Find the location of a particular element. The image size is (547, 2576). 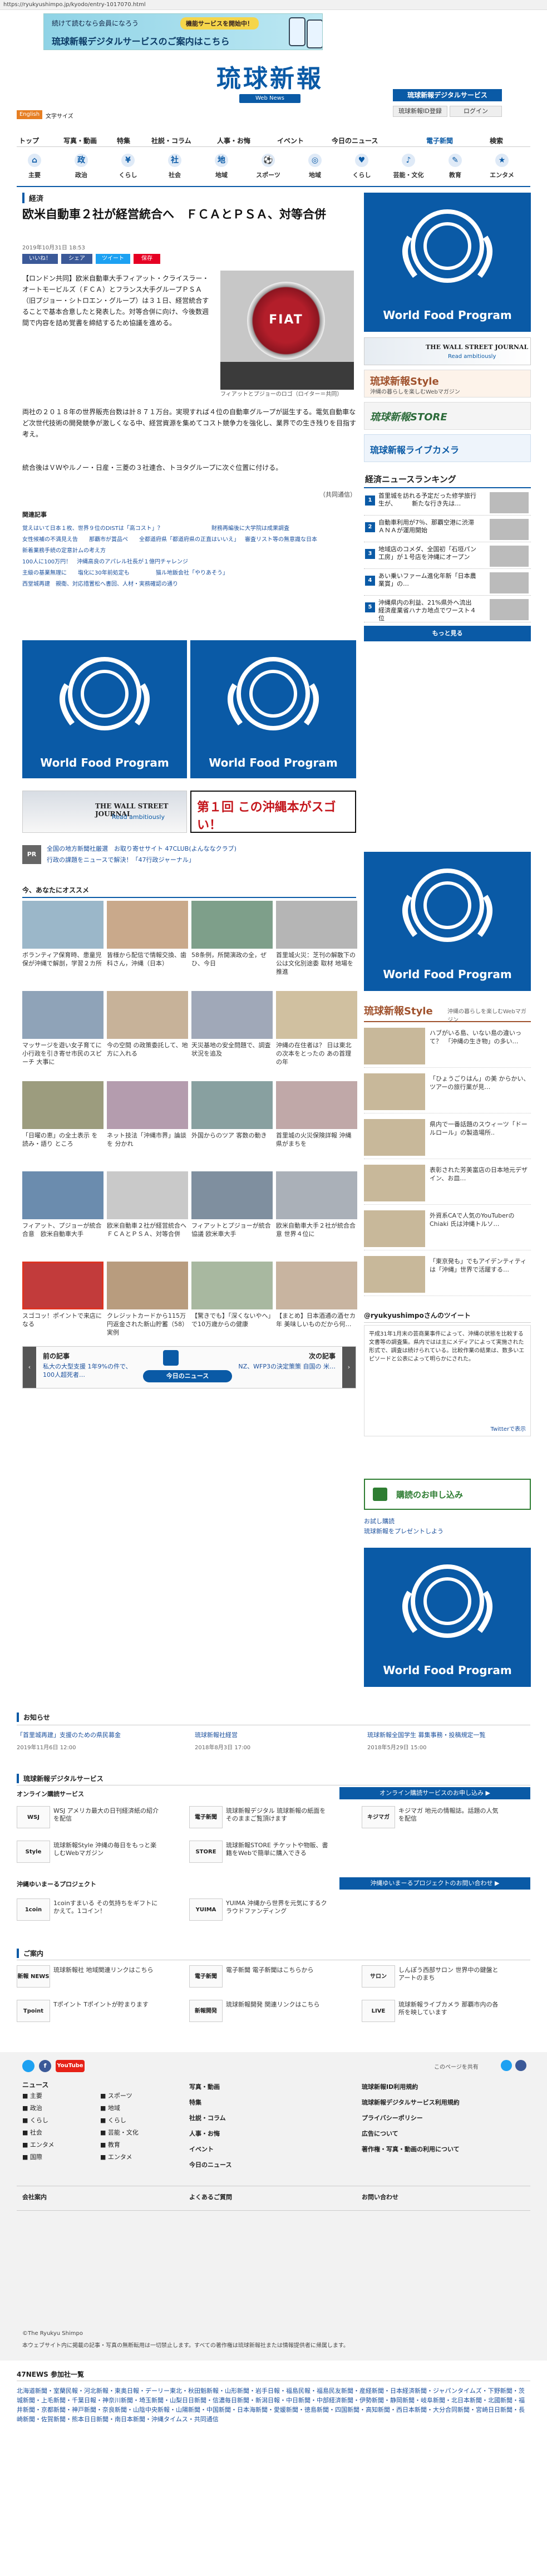

related-link: 審査リスト等の無意識な日本 is located at coordinates (281, 540).